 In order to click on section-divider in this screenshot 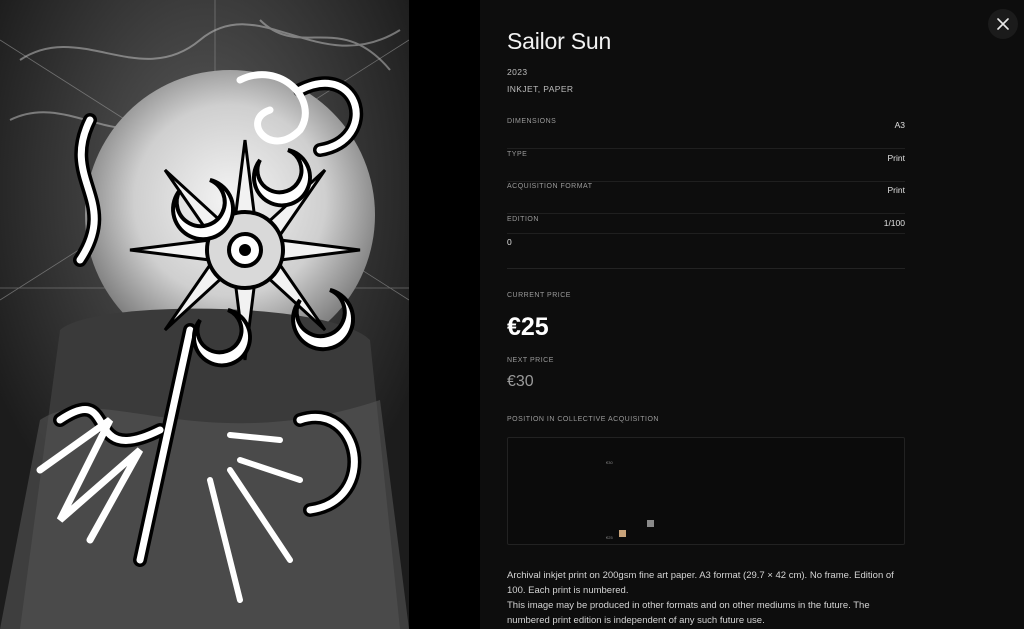, I will do `click(706, 268)`.